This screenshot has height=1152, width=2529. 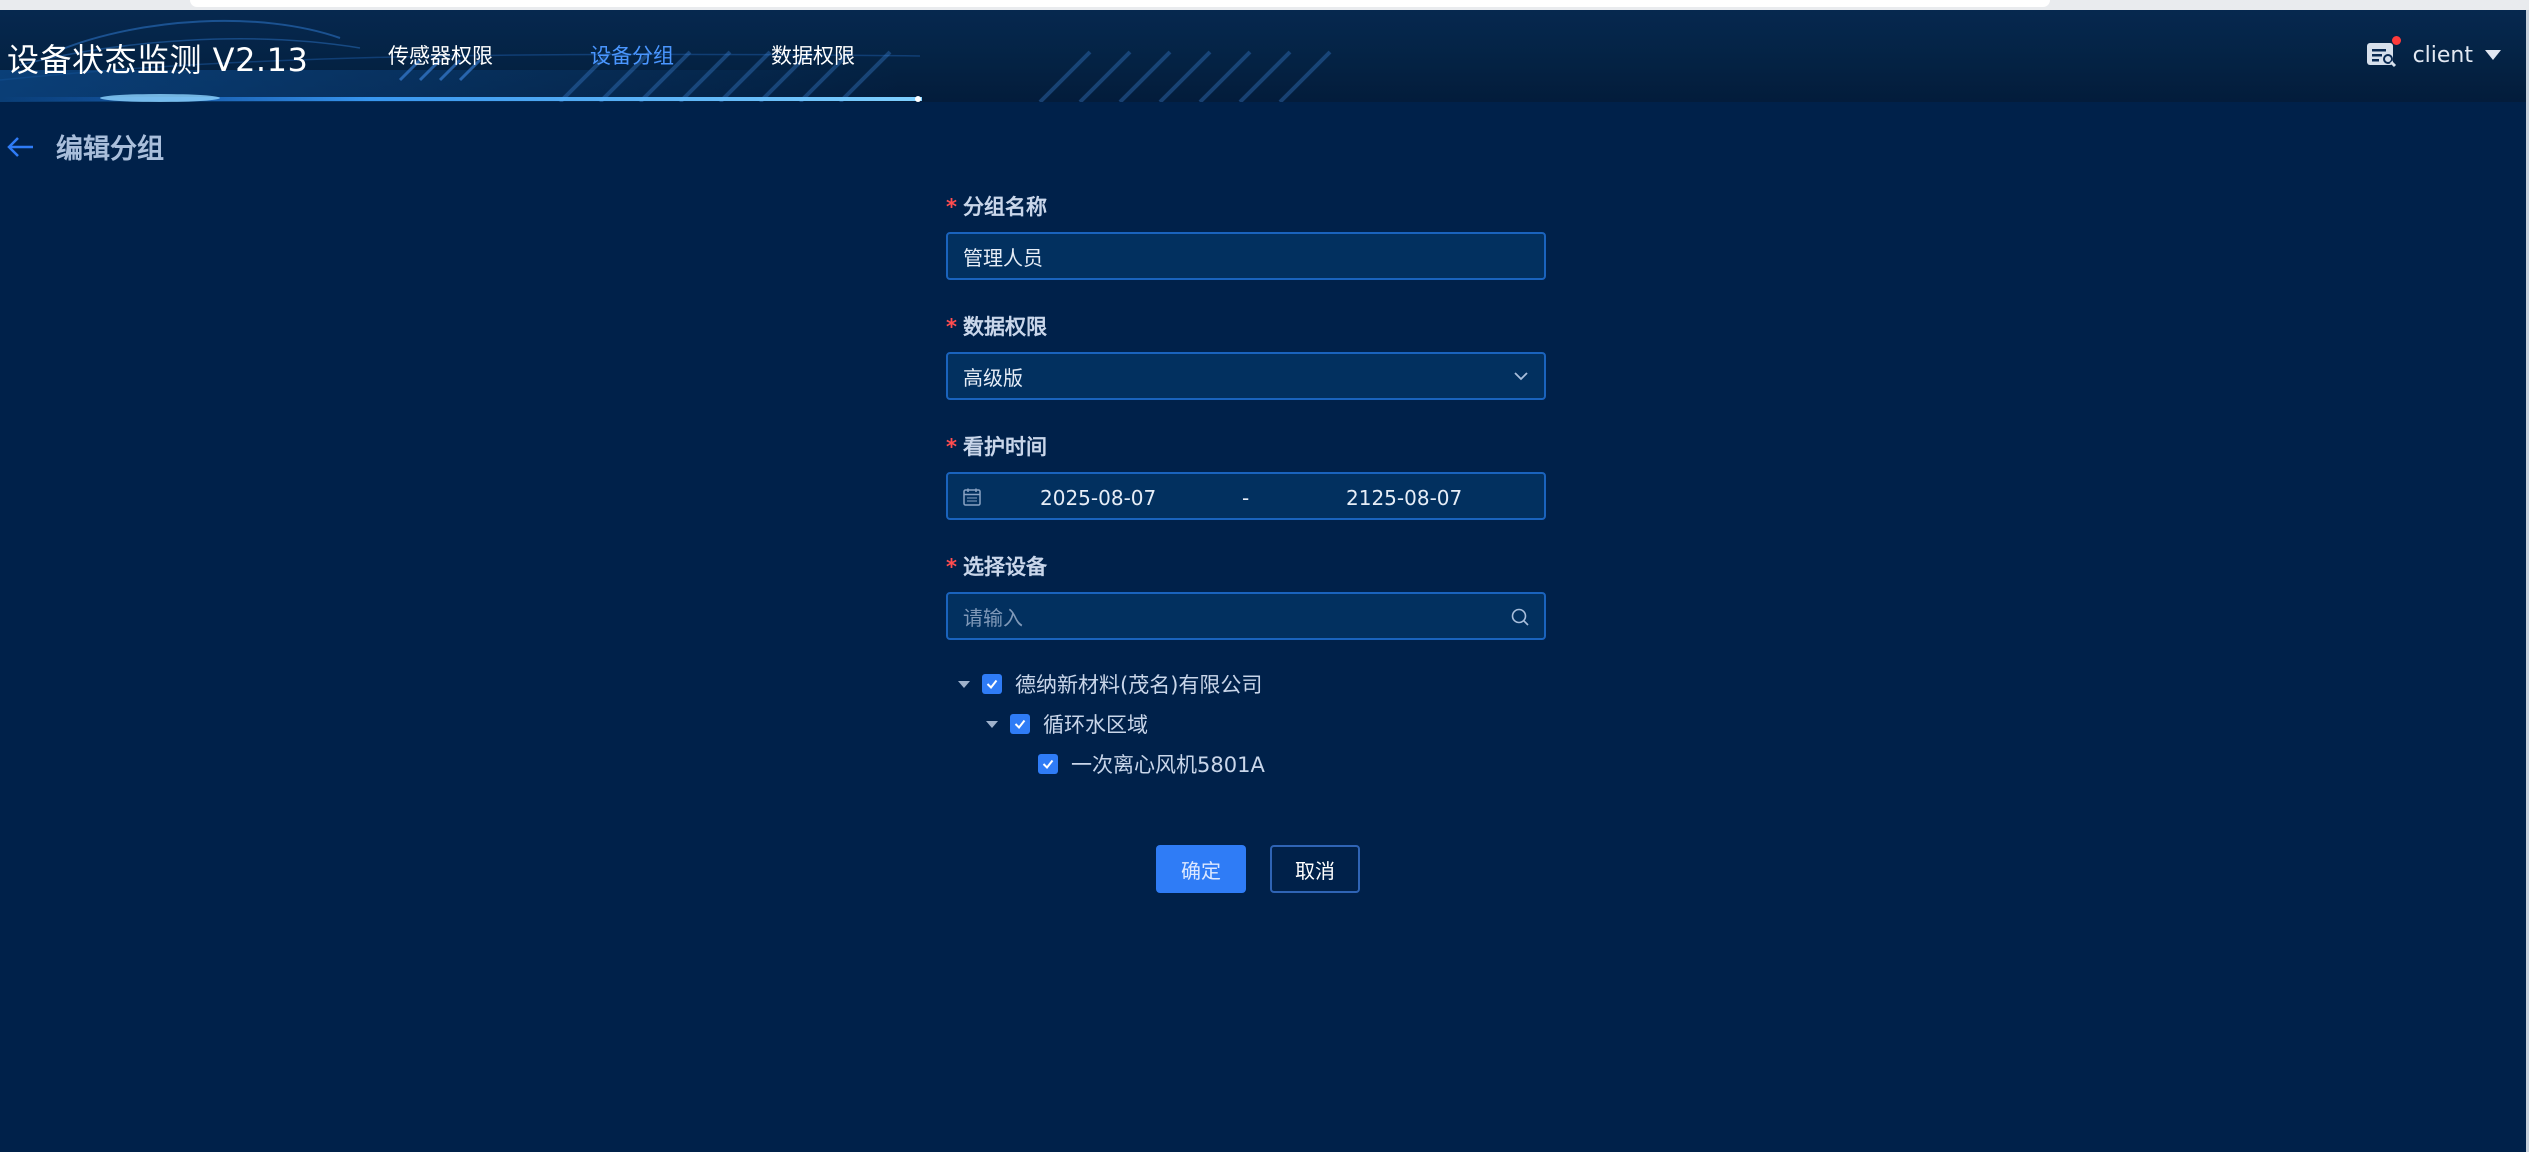 I want to click on user-menu: client, so click(x=2433, y=54).